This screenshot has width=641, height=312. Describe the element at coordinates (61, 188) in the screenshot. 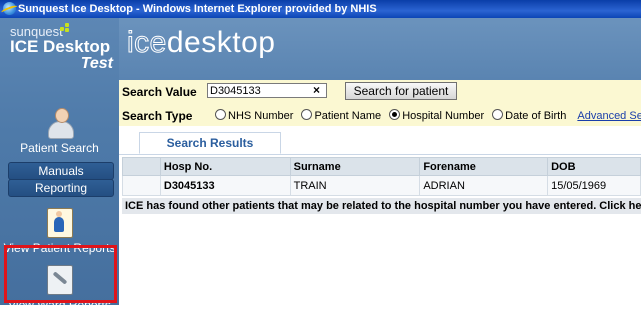

I see `reporting-button: Reporting` at that location.